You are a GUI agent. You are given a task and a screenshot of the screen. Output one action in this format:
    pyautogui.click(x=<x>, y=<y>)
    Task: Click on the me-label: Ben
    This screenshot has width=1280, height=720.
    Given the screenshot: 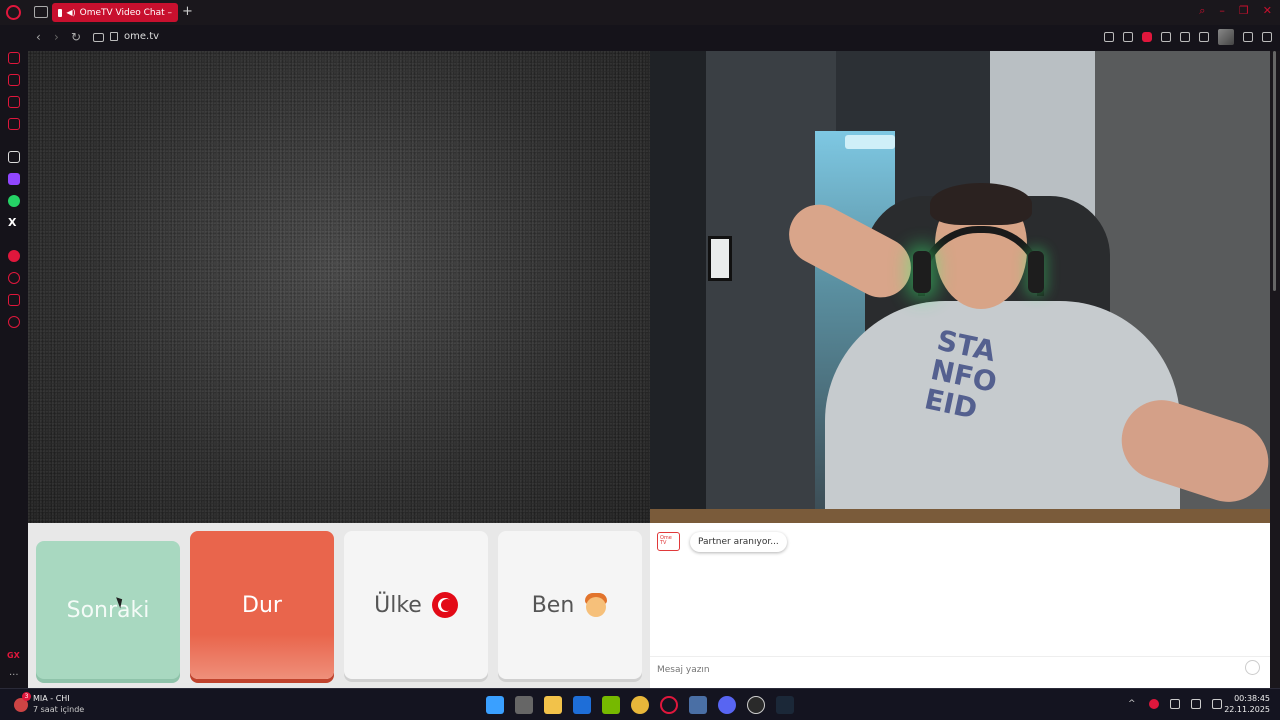 What is the action you would take?
    pyautogui.click(x=553, y=605)
    